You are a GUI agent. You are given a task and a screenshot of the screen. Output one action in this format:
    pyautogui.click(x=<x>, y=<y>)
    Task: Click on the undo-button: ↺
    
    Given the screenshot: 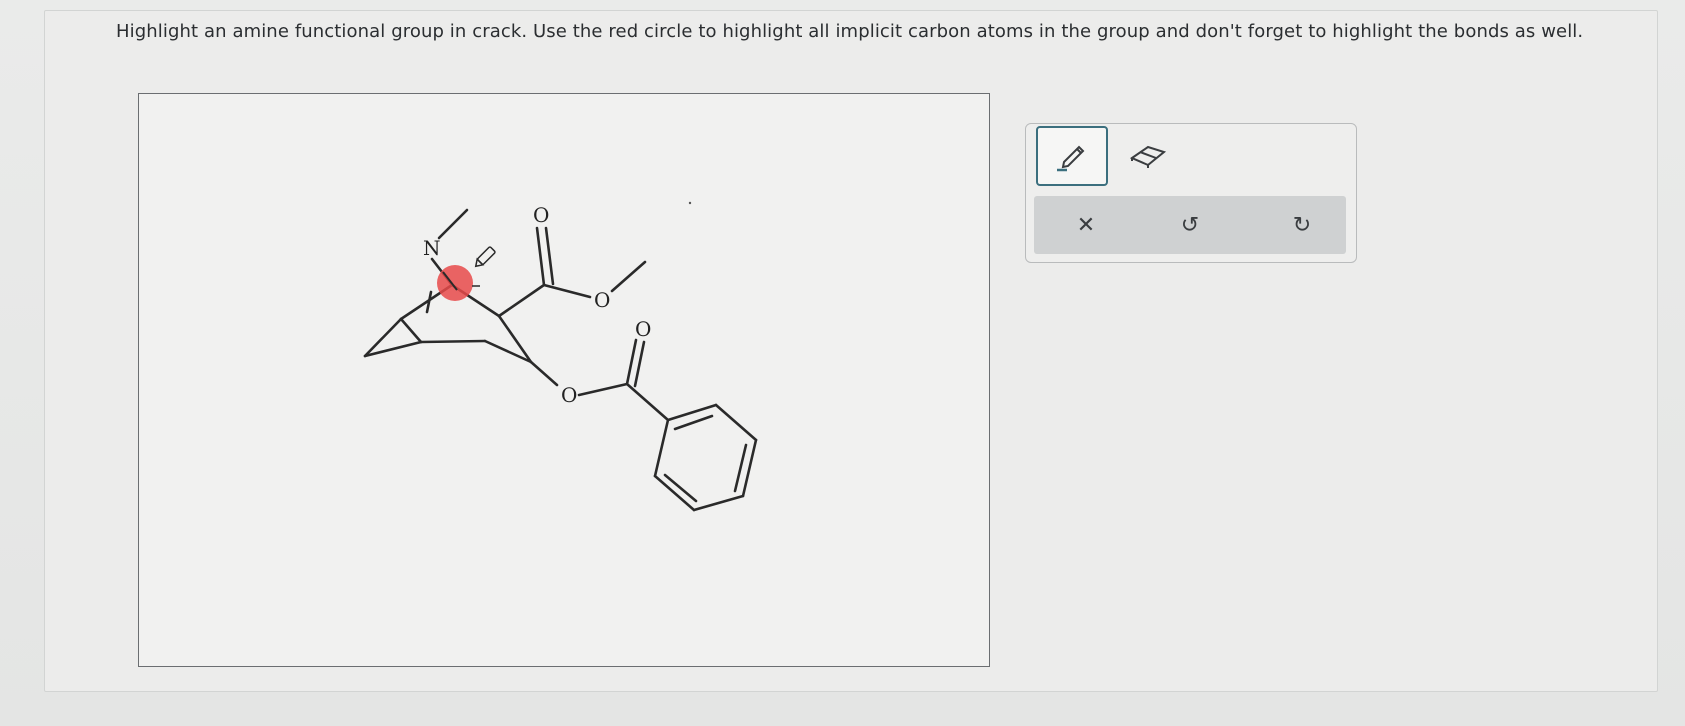 What is the action you would take?
    pyautogui.click(x=1190, y=225)
    